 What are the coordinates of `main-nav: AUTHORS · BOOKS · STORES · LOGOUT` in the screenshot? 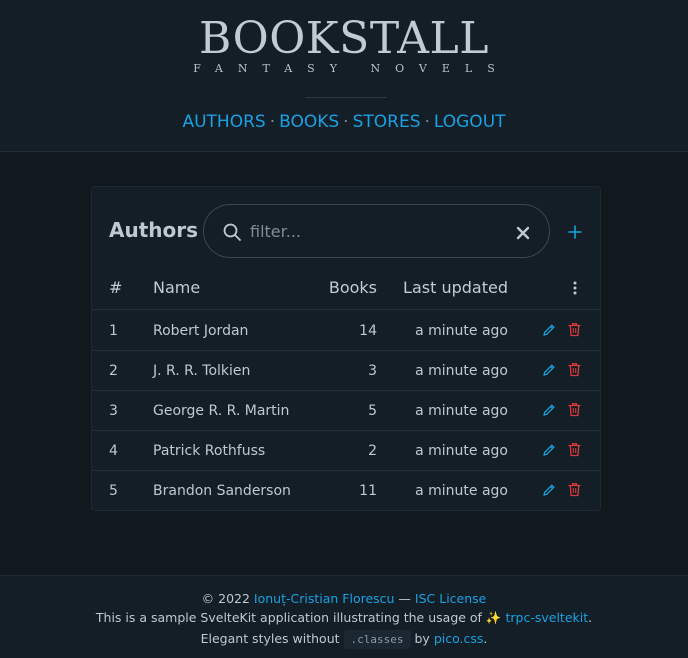 It's located at (344, 122).